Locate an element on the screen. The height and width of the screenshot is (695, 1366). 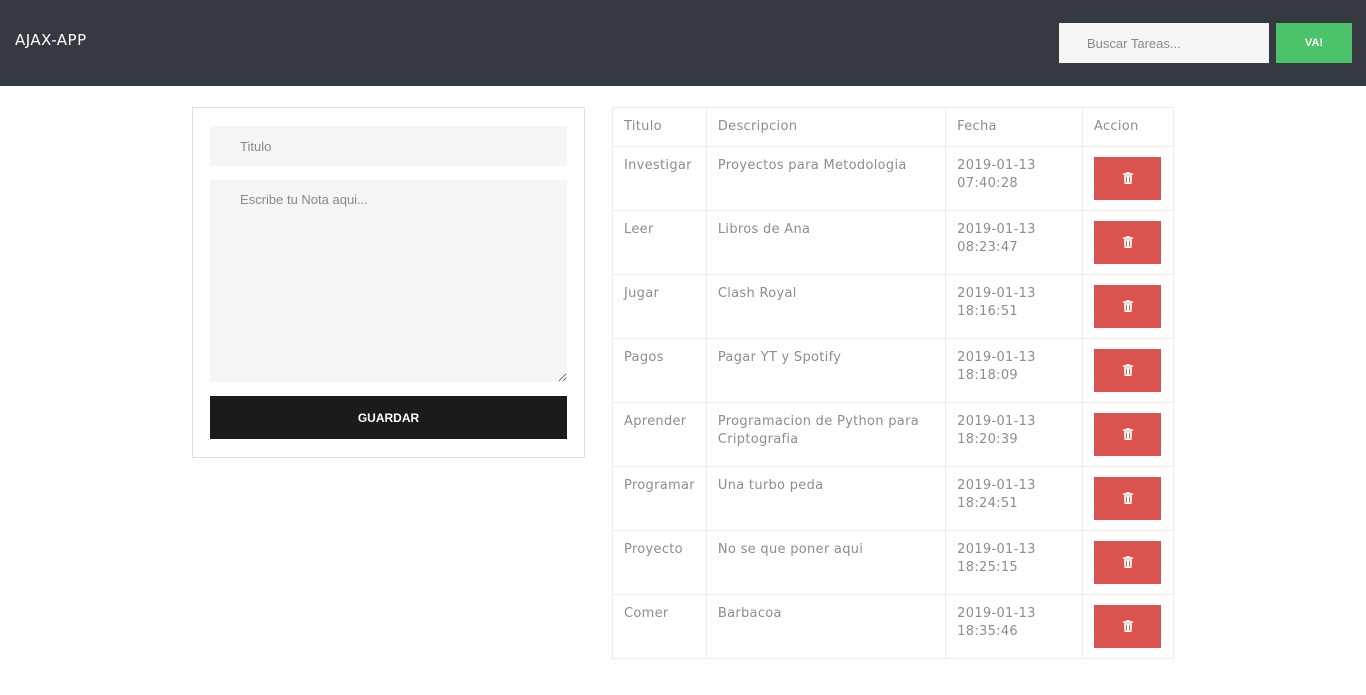
task-date: 2019-01-13 08:23:47 is located at coordinates (1014, 242).